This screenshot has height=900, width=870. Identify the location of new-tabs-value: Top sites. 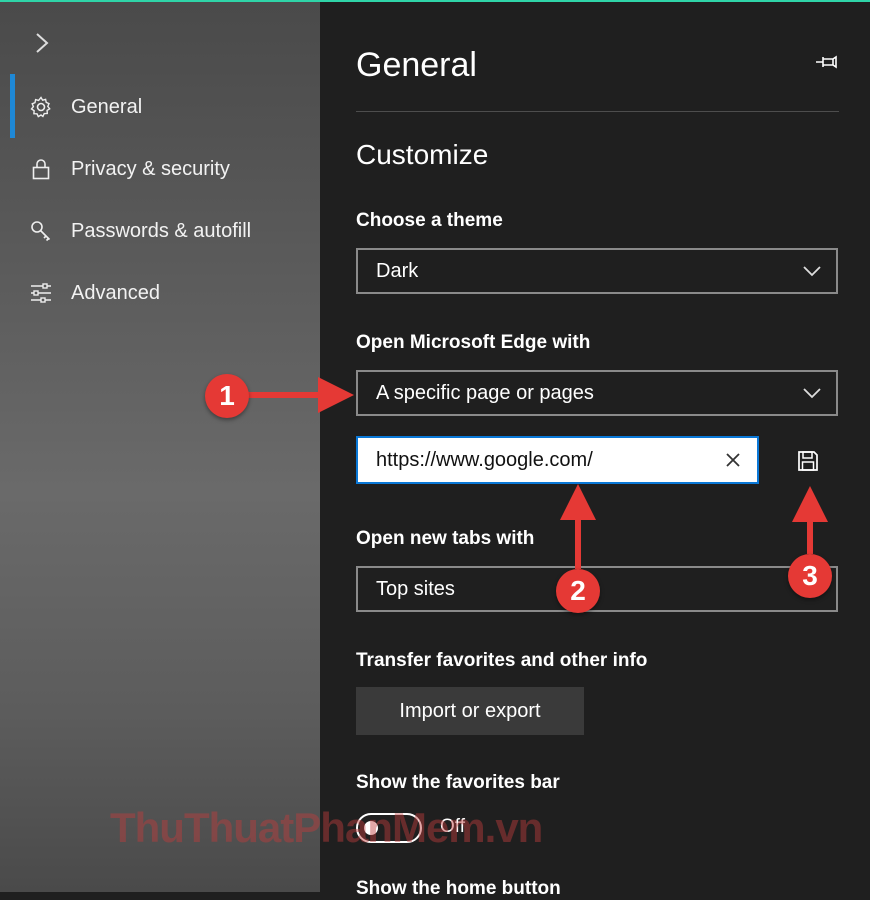
(415, 588).